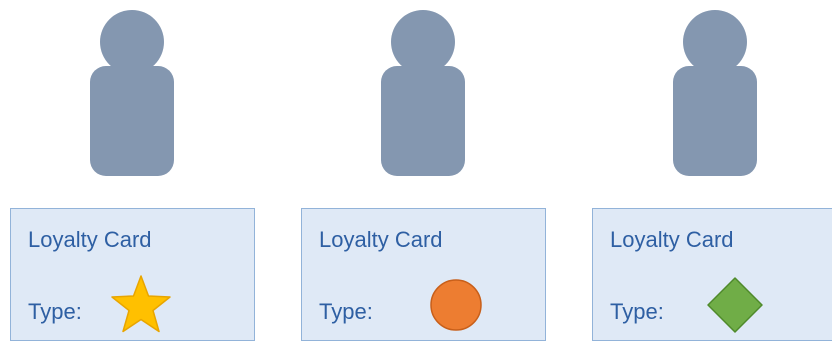 The width and height of the screenshot is (832, 343). What do you see at coordinates (456, 305) in the screenshot?
I see `circle-icon` at bounding box center [456, 305].